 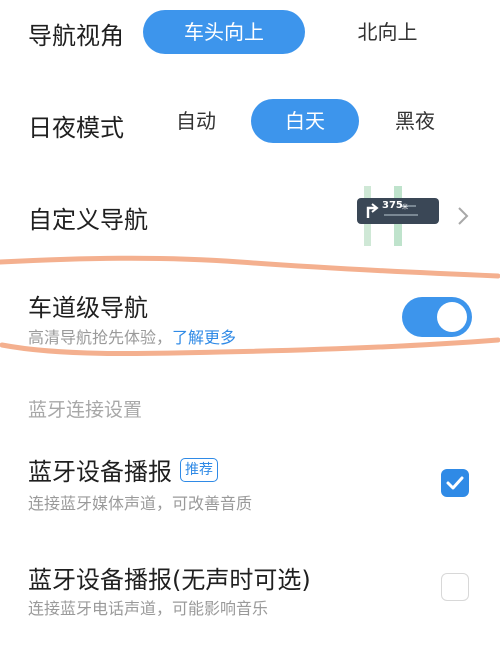 What do you see at coordinates (100, 472) in the screenshot?
I see `bt-media-label: 蓝牙设备播报` at bounding box center [100, 472].